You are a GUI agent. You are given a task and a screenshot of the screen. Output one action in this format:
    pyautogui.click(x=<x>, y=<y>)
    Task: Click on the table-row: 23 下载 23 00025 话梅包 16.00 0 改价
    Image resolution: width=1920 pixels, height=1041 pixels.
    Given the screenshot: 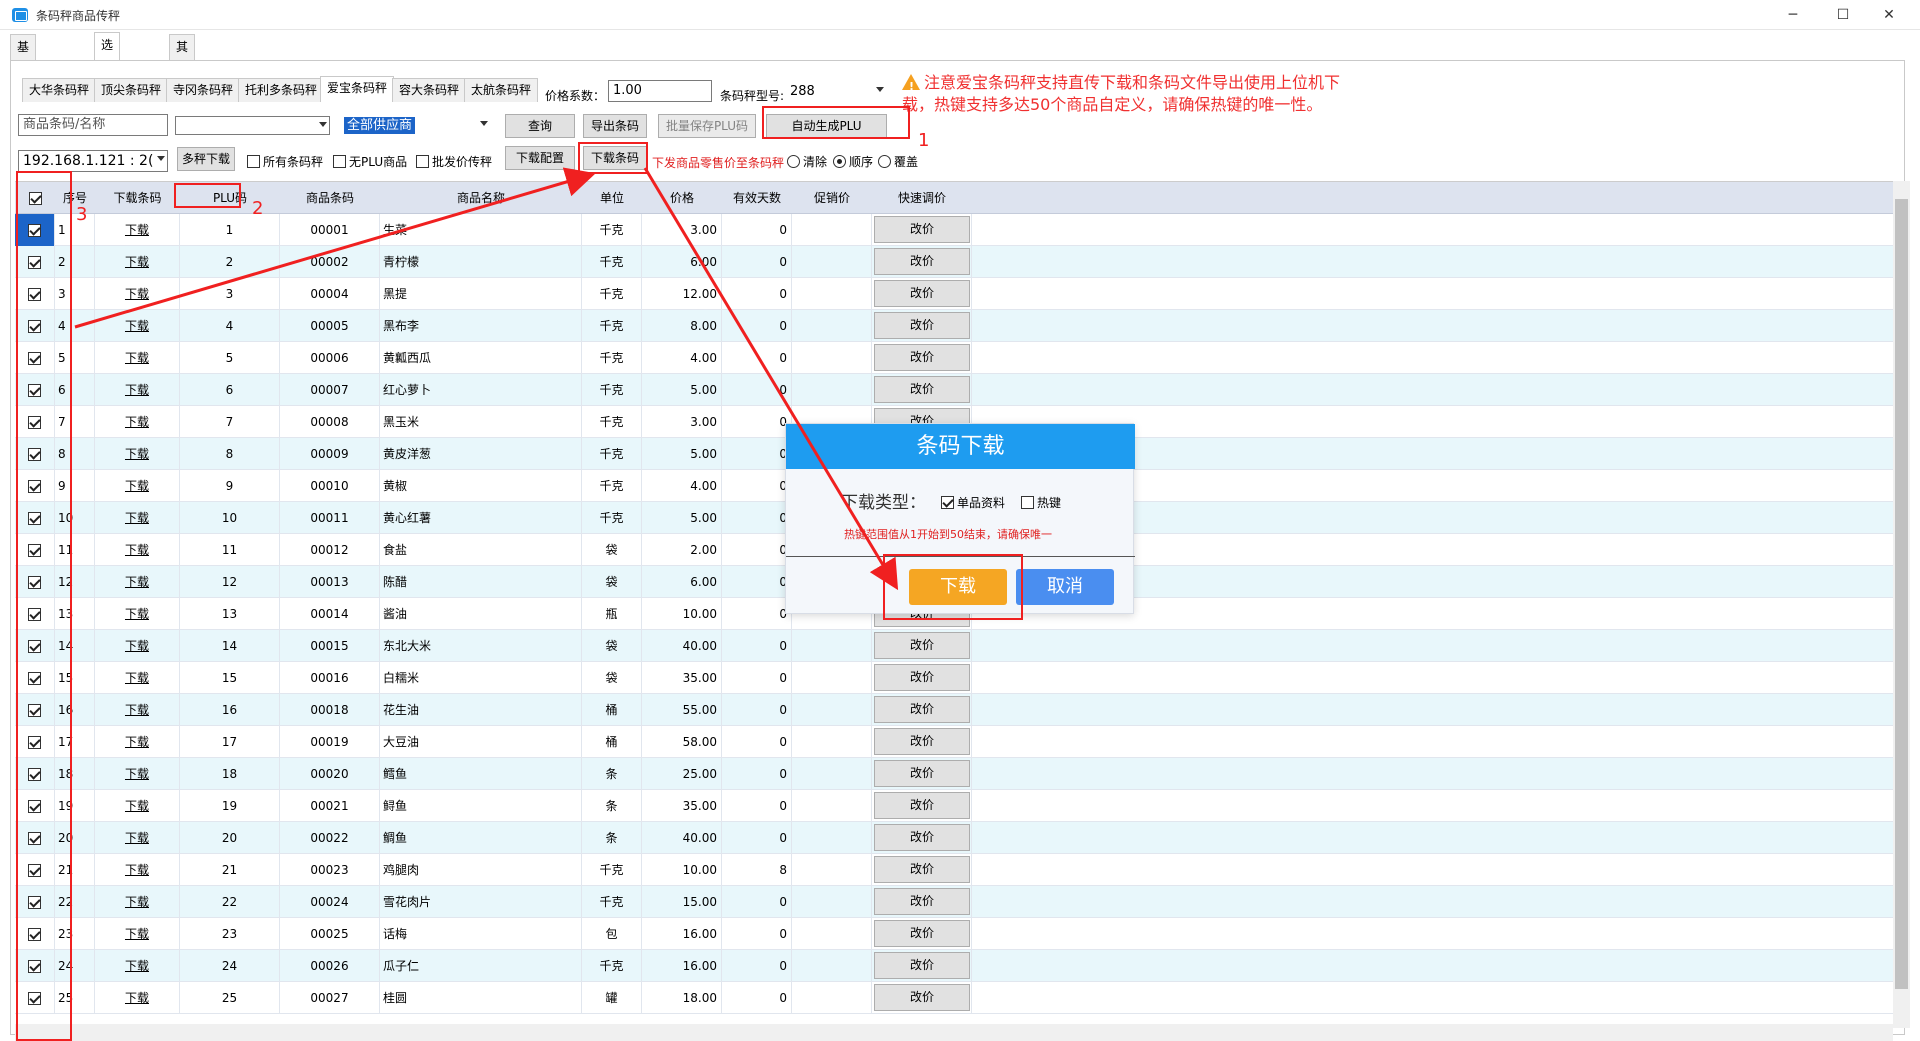 What is the action you would take?
    pyautogui.click(x=955, y=934)
    